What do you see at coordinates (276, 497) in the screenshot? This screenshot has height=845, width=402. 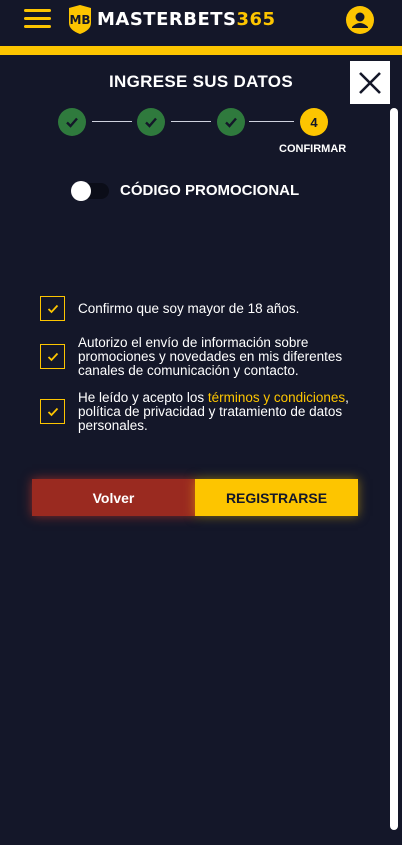 I see `register-button: REGISTRARSE` at bounding box center [276, 497].